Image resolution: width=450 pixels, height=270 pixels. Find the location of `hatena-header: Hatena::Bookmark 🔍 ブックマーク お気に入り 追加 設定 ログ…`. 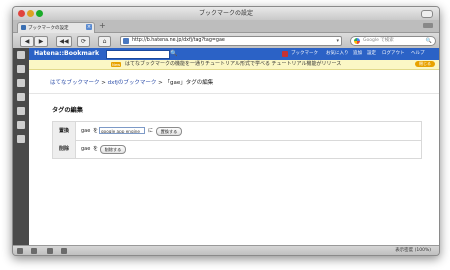

hatena-header: Hatena::Bookmark 🔍 ブックマーク お気に入り 追加 設定 ログ… is located at coordinates (234, 54).